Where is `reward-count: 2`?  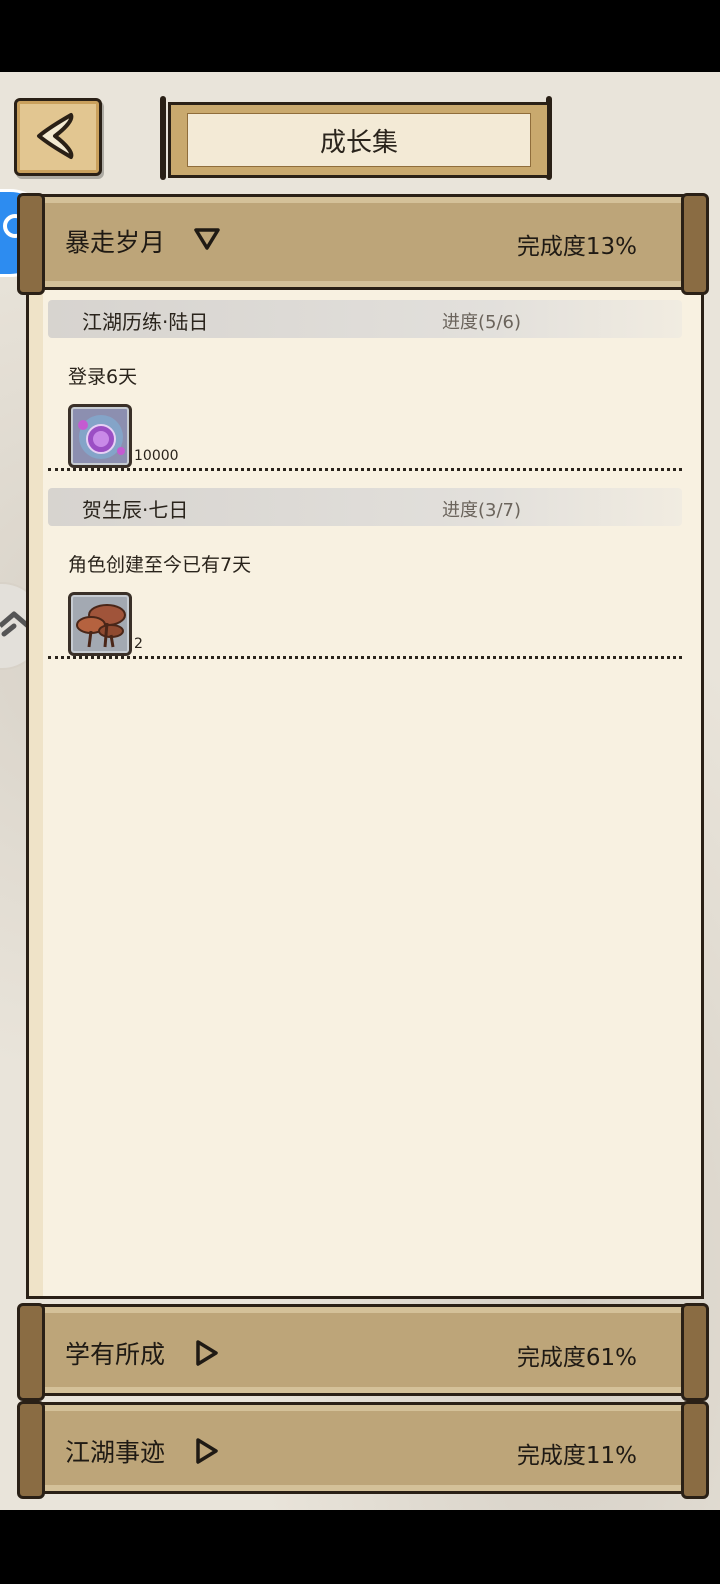
reward-count: 2 is located at coordinates (138, 644).